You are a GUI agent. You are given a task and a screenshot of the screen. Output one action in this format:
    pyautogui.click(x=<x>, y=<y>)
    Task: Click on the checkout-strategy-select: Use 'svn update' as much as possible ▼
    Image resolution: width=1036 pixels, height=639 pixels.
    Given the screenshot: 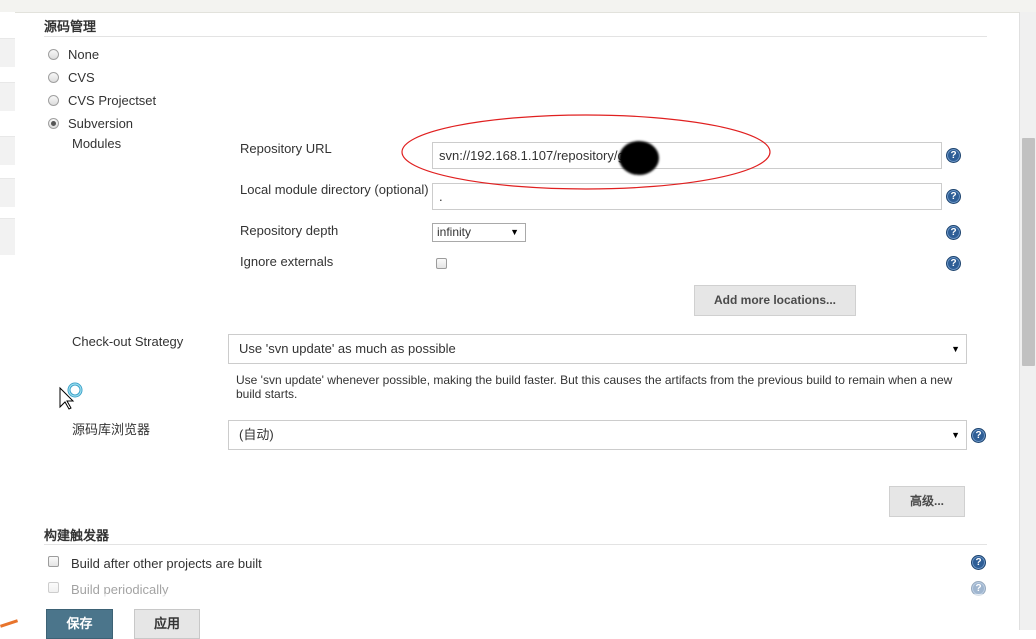 What is the action you would take?
    pyautogui.click(x=597, y=349)
    